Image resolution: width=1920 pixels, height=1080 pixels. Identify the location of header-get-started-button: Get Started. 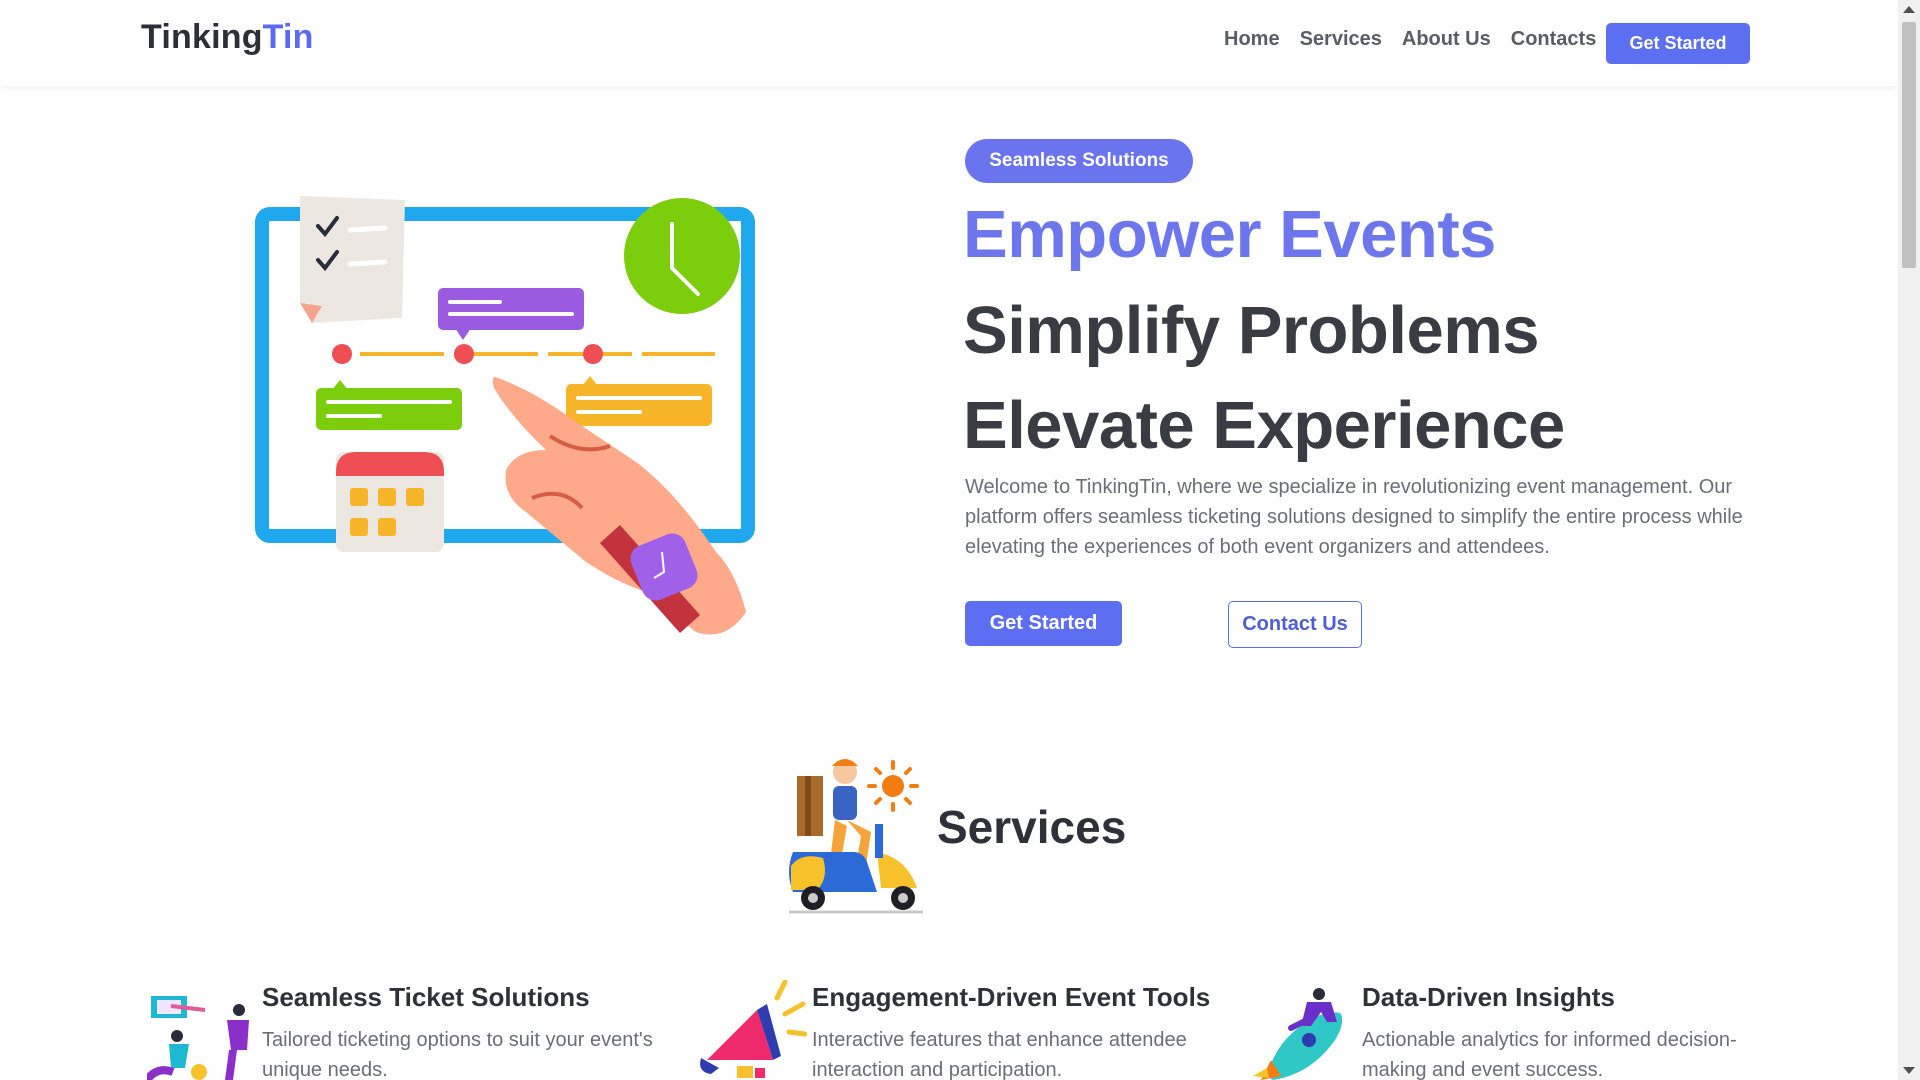
(1678, 43).